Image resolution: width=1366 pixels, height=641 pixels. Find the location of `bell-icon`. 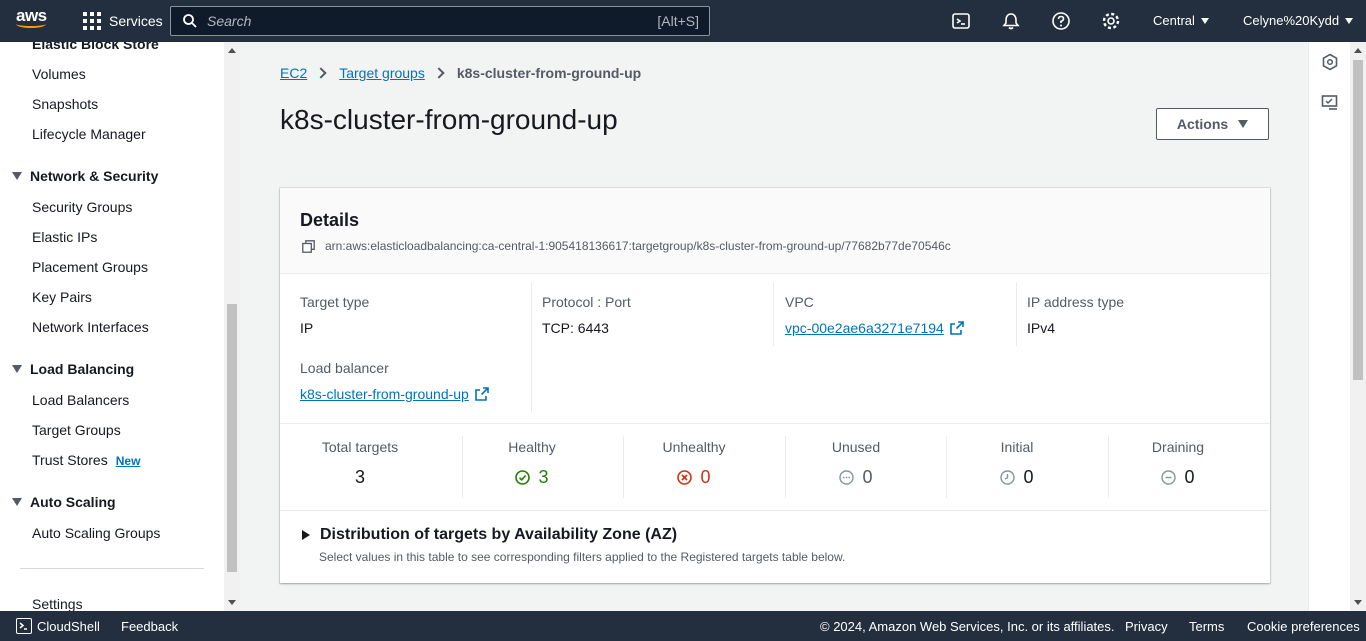

bell-icon is located at coordinates (1011, 21).